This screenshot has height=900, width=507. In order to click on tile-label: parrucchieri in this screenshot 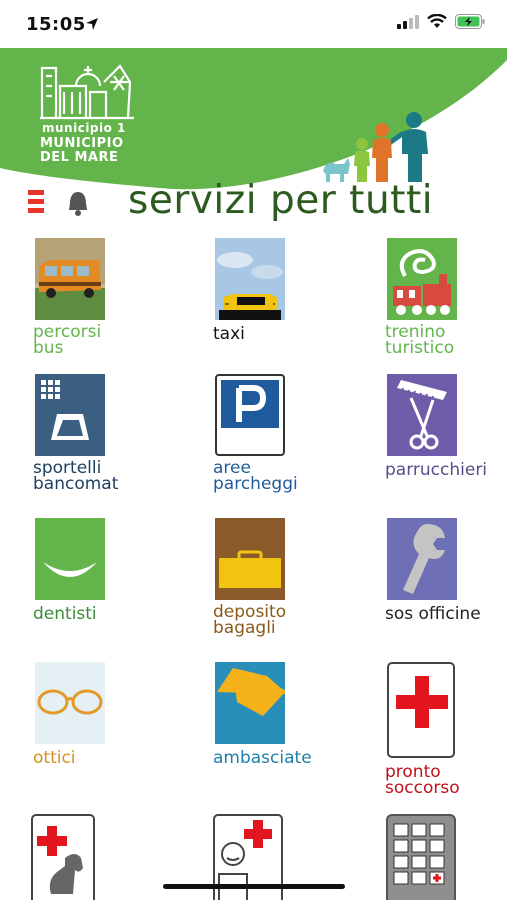, I will do `click(436, 470)`.